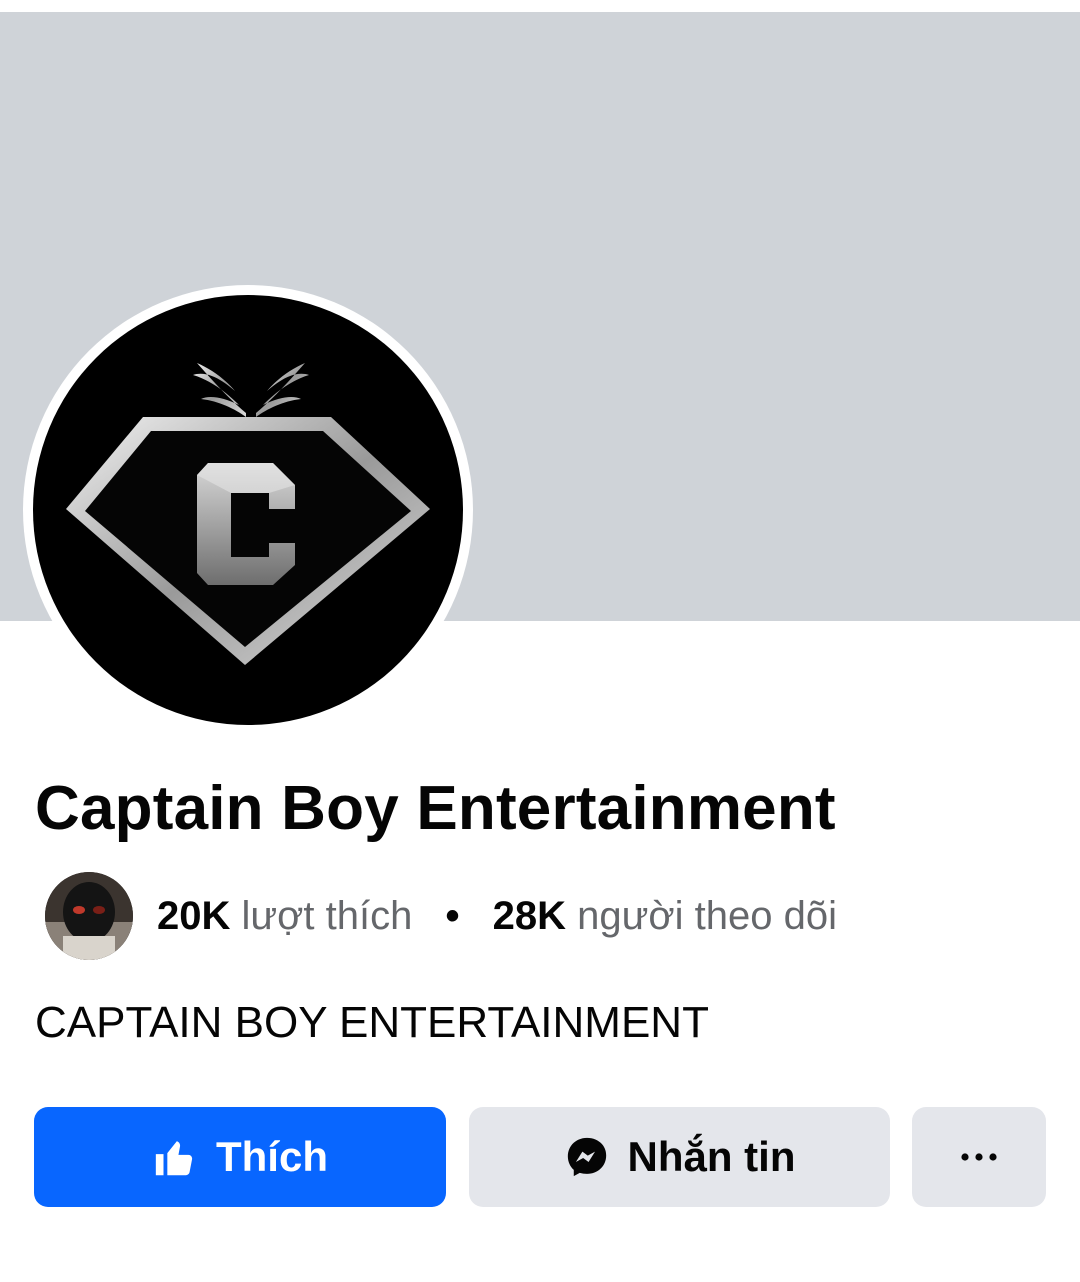 The width and height of the screenshot is (1080, 1282). What do you see at coordinates (707, 916) in the screenshot?
I see `followers-label: người theo dõi` at bounding box center [707, 916].